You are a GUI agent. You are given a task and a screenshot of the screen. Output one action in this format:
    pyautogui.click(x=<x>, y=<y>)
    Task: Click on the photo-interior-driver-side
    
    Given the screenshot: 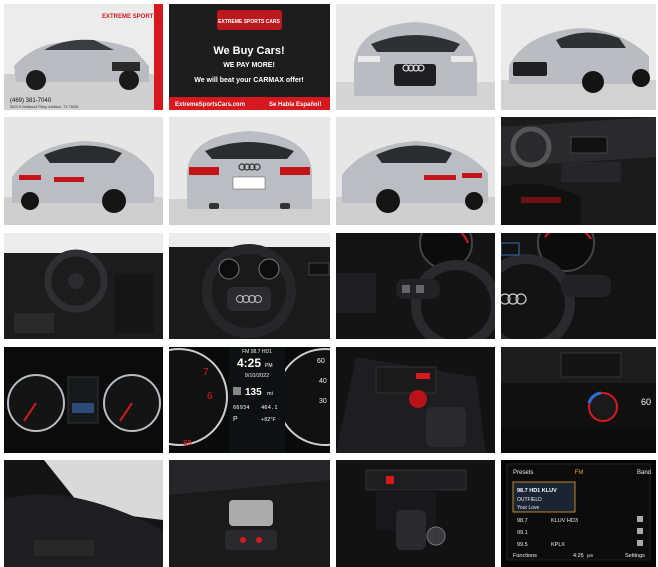 What is the action you would take?
    pyautogui.click(x=83, y=286)
    